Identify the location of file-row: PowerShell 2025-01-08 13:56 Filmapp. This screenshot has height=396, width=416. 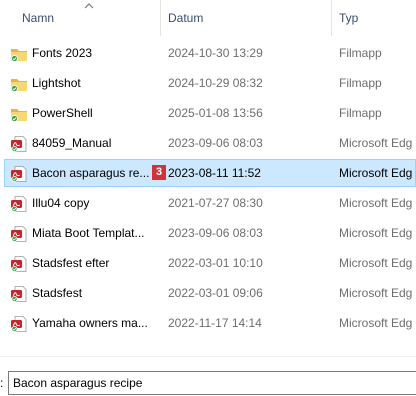
(210, 113).